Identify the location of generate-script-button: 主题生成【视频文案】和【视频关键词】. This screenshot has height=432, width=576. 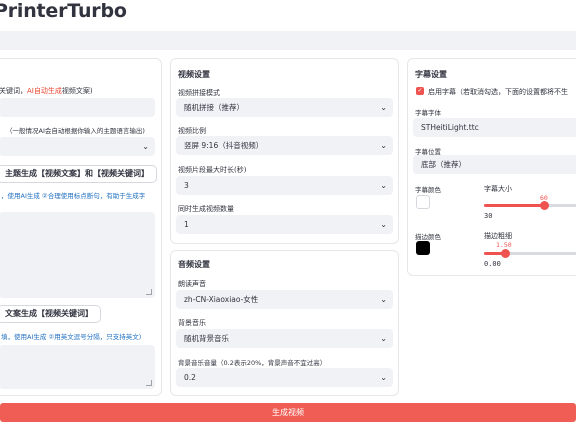
(78, 174).